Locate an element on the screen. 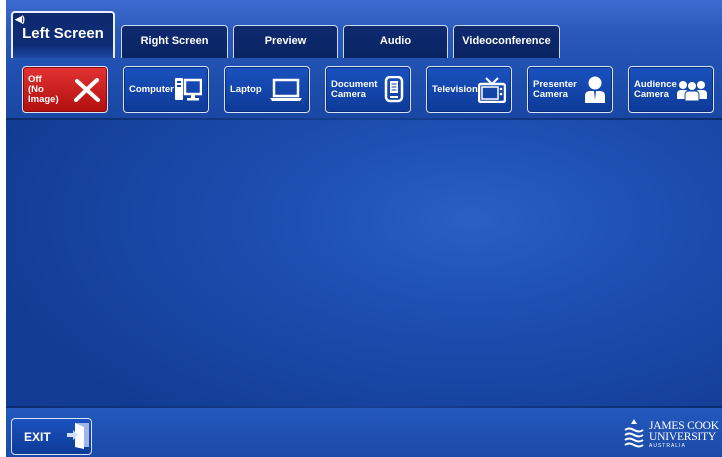  jcu-wordmark: JAMES COOK UNIVERSITY AUSTRALIA is located at coordinates (684, 435).